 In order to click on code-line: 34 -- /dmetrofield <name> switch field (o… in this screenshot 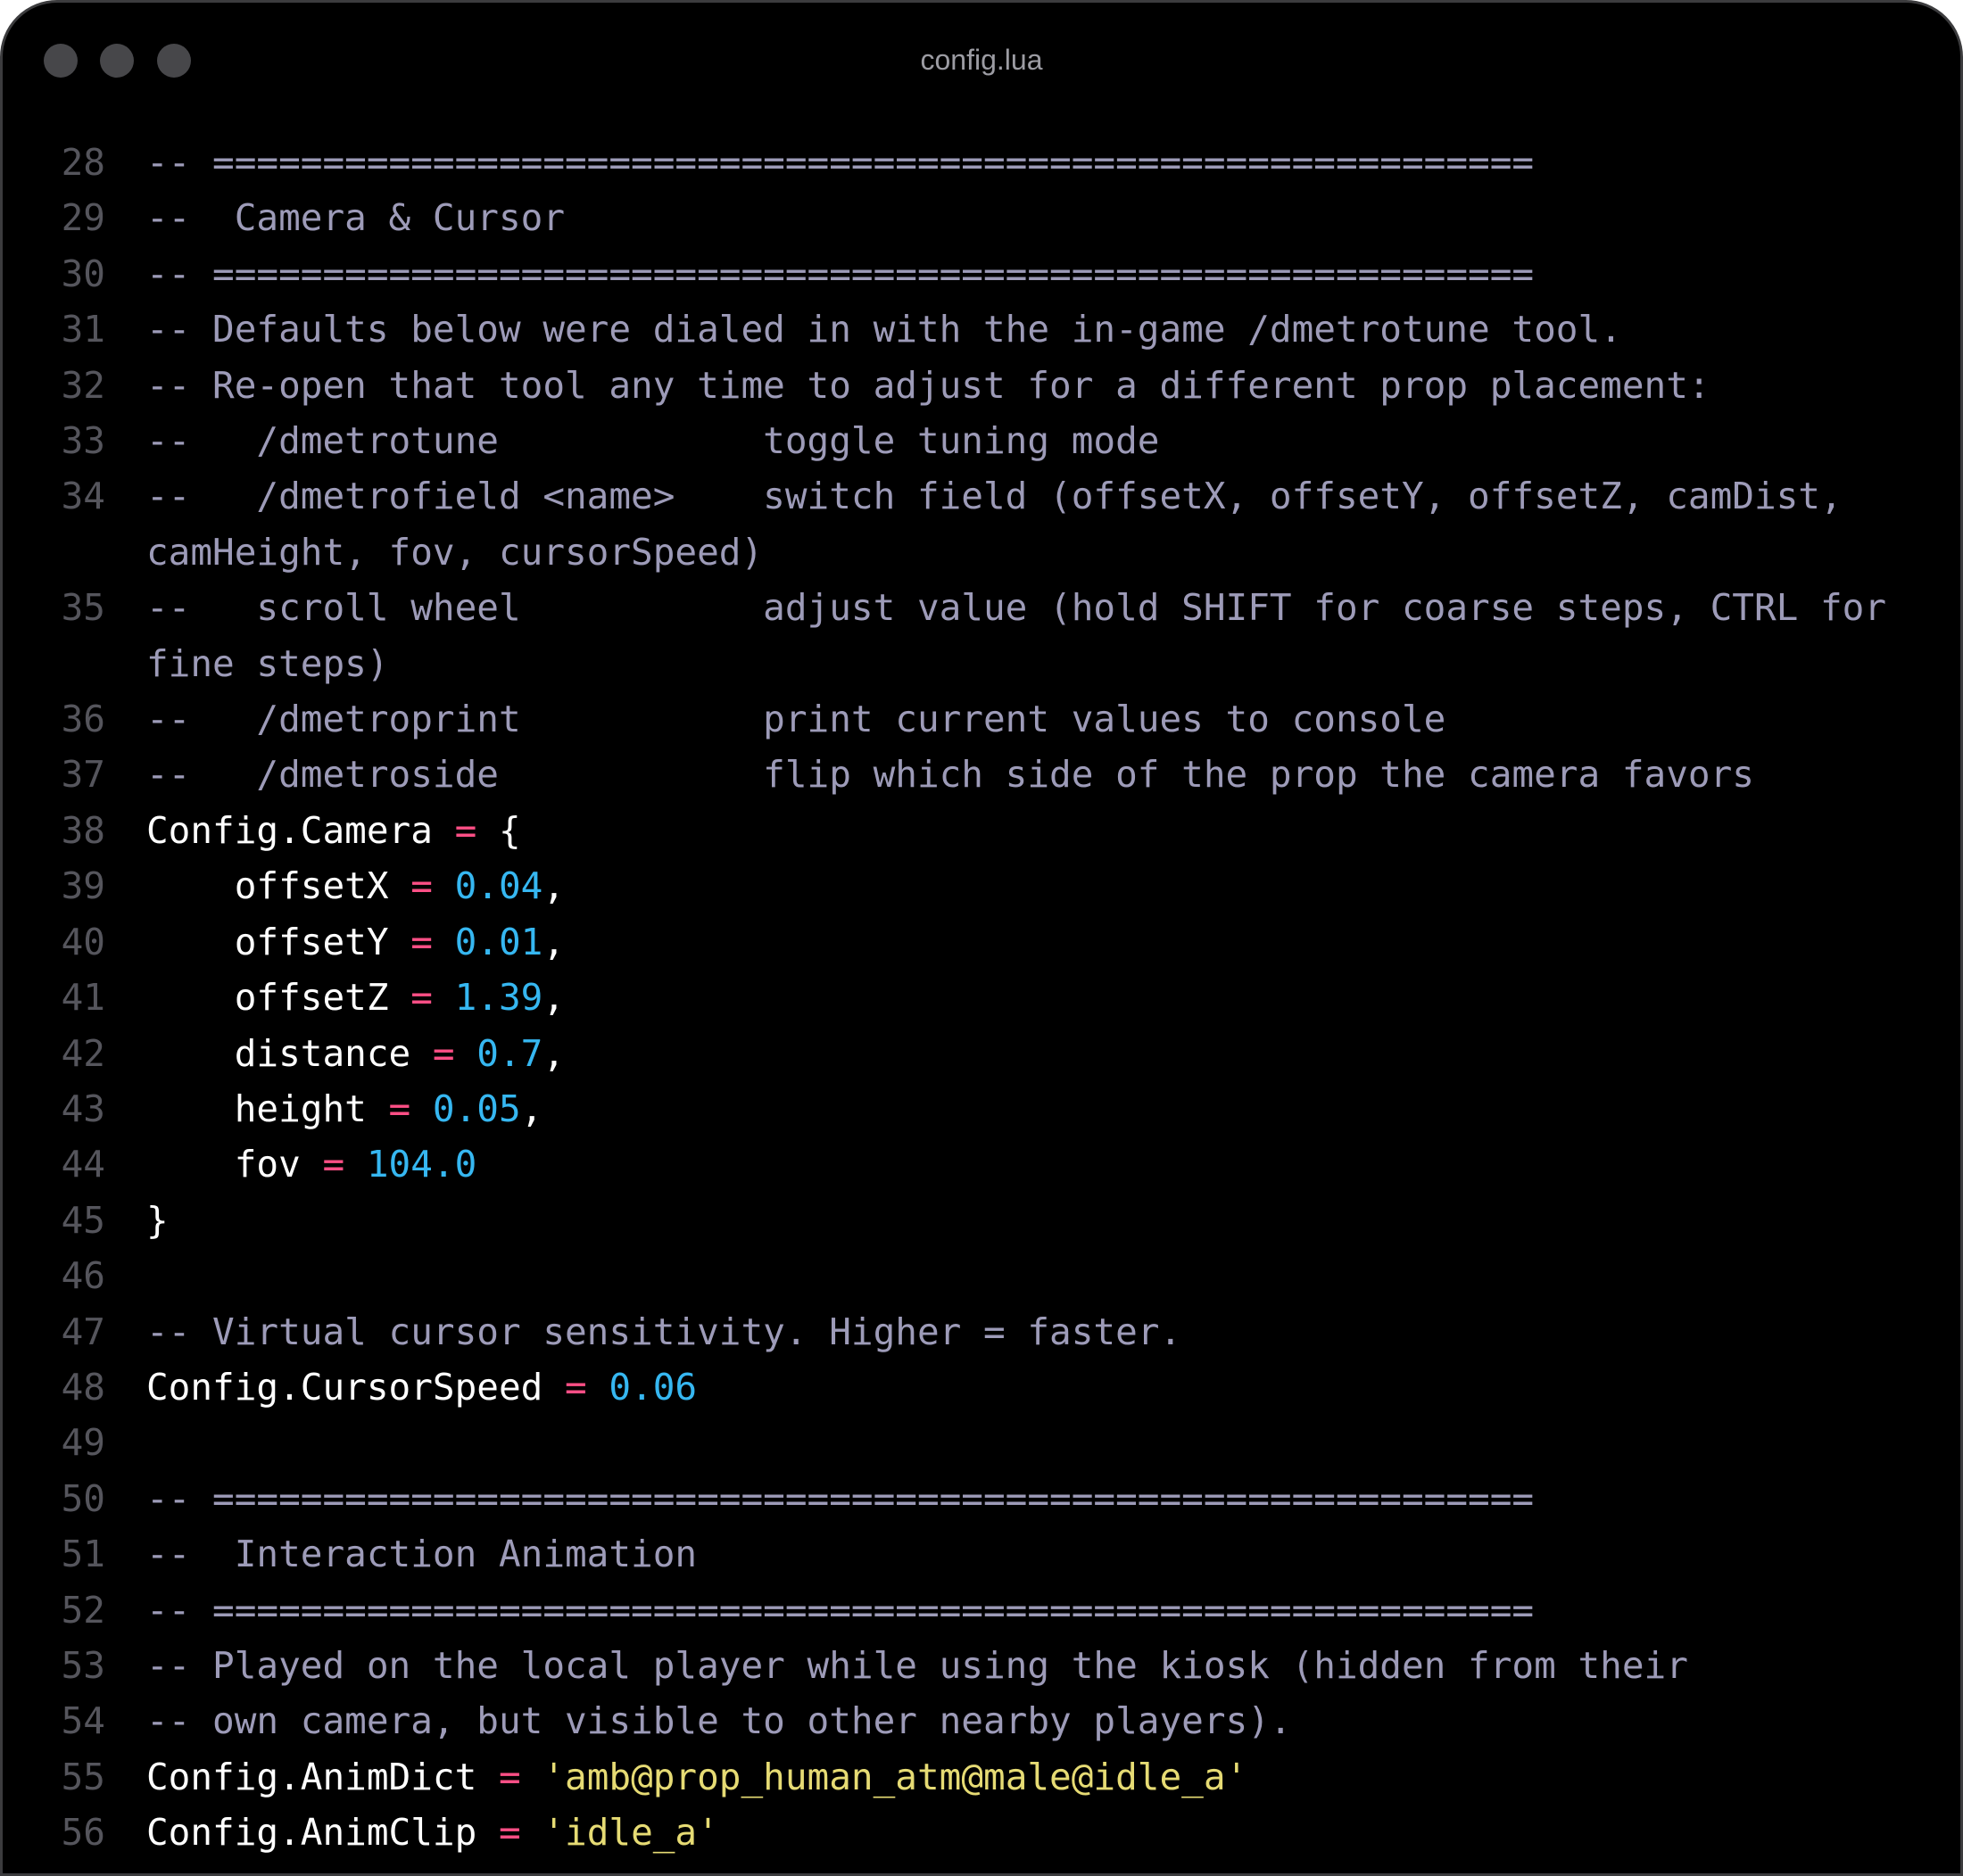, I will do `click(981, 524)`.